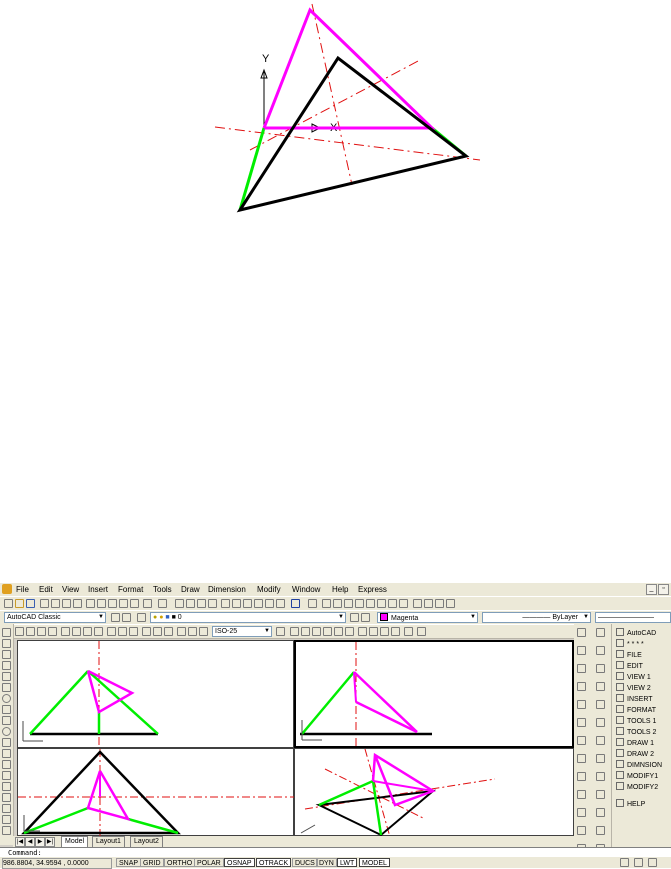 Image resolution: width=671 pixels, height=869 pixels. I want to click on mtext-icon, so click(6, 830).